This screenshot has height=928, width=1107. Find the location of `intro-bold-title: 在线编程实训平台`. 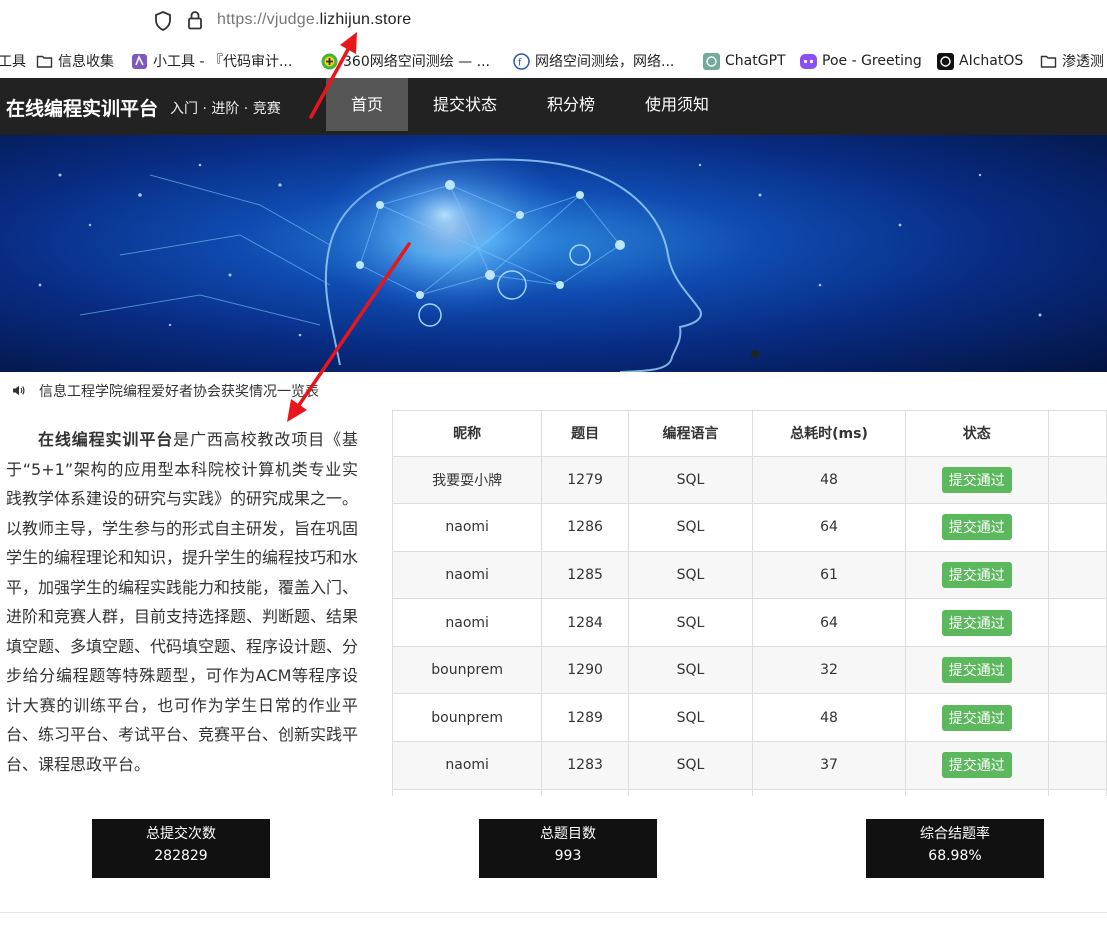

intro-bold-title: 在线编程实训平台 is located at coordinates (106, 439).